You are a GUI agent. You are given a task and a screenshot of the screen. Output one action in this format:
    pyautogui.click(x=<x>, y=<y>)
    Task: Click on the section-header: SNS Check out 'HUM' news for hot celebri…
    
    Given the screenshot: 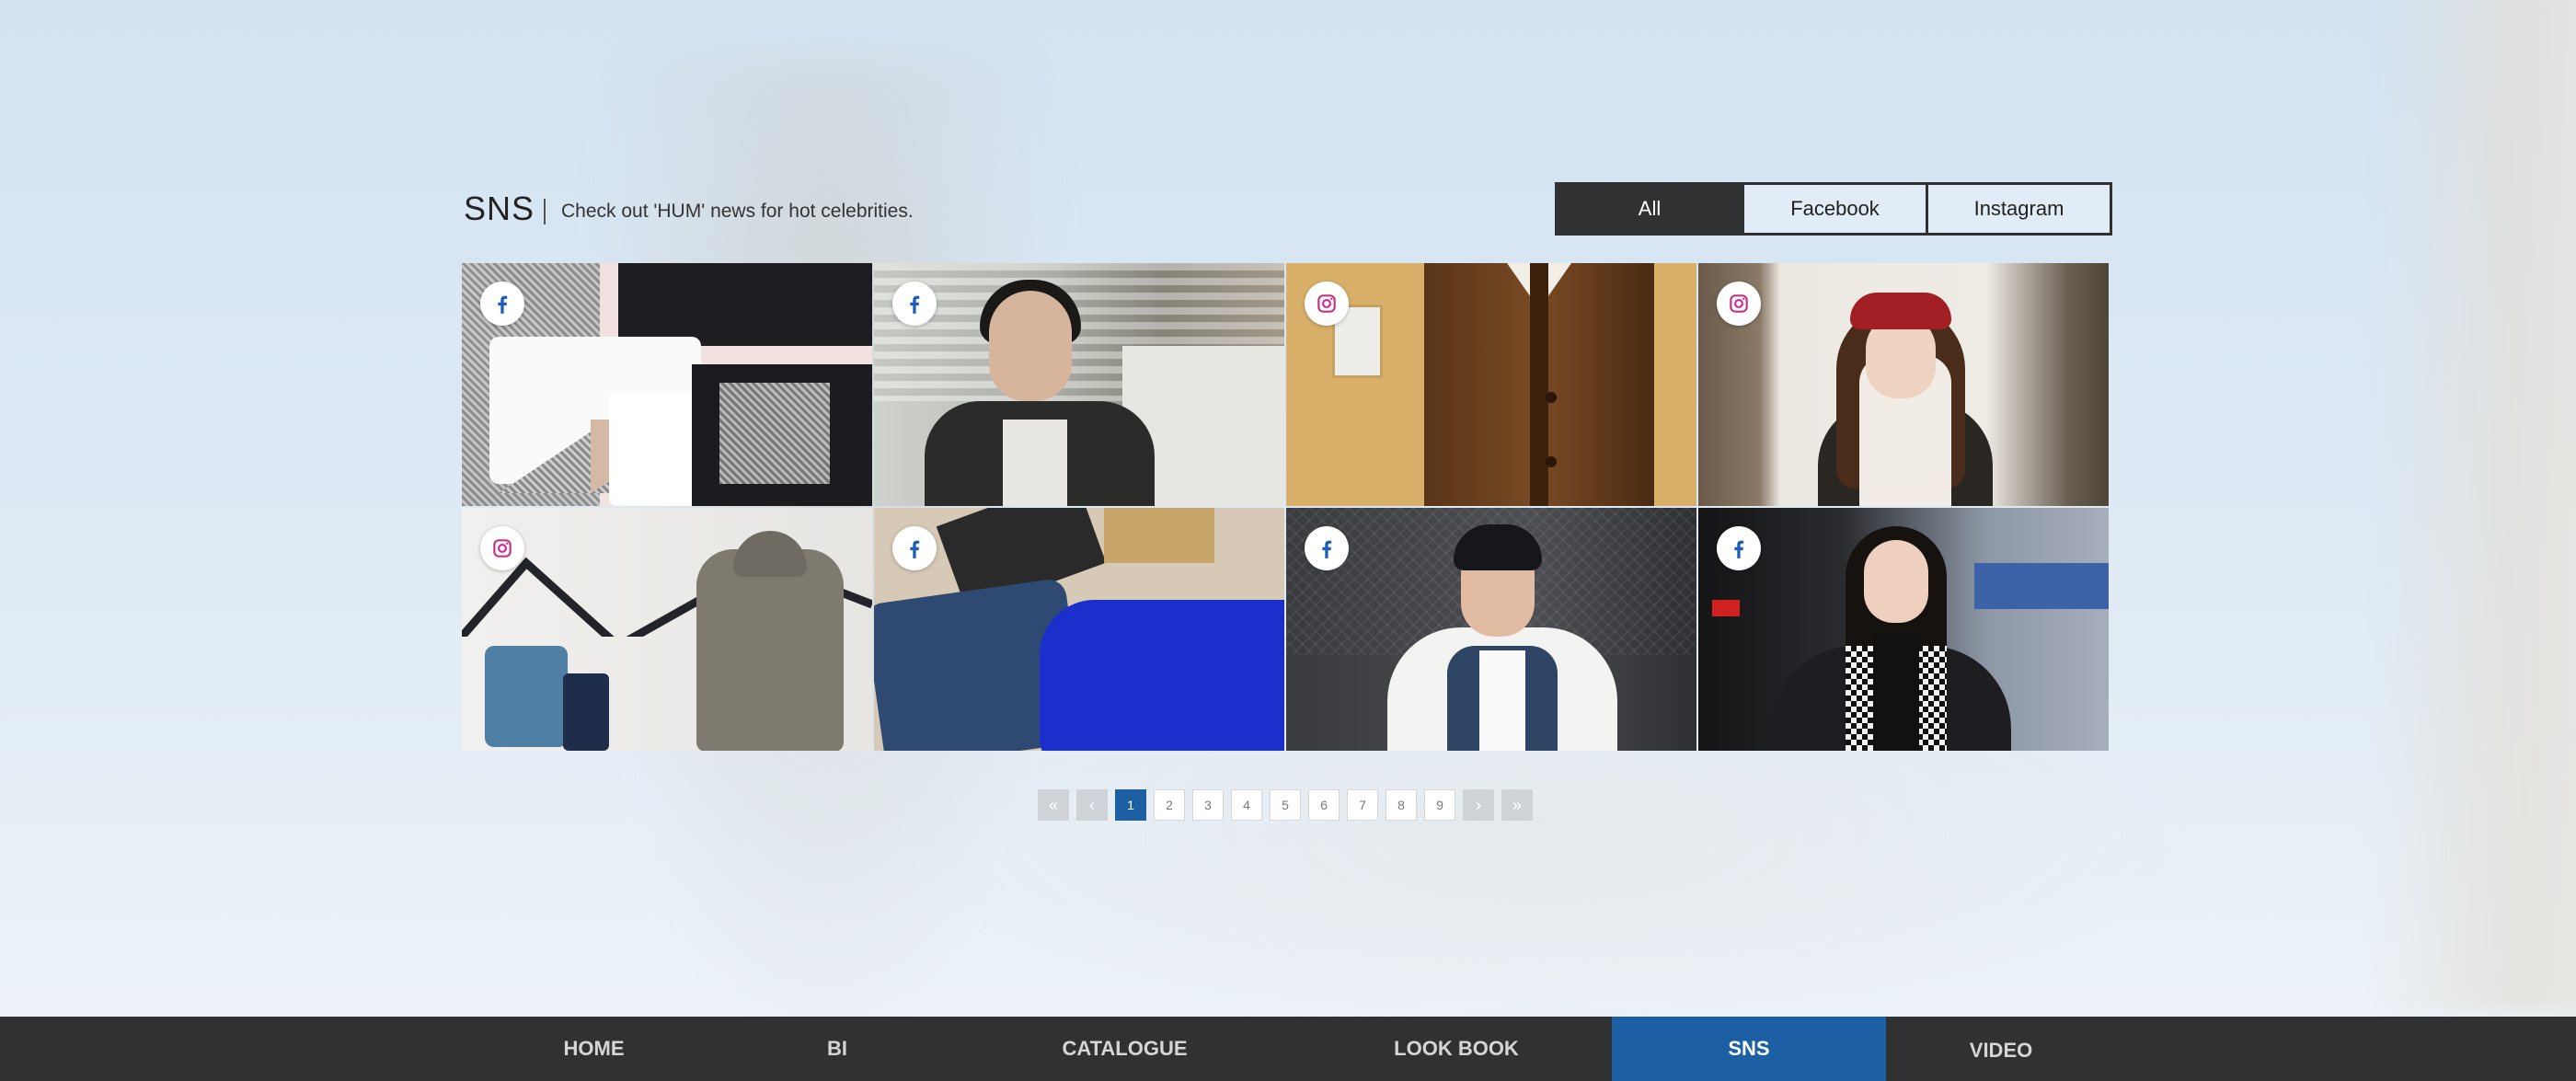 What is the action you would take?
    pyautogui.click(x=1287, y=209)
    